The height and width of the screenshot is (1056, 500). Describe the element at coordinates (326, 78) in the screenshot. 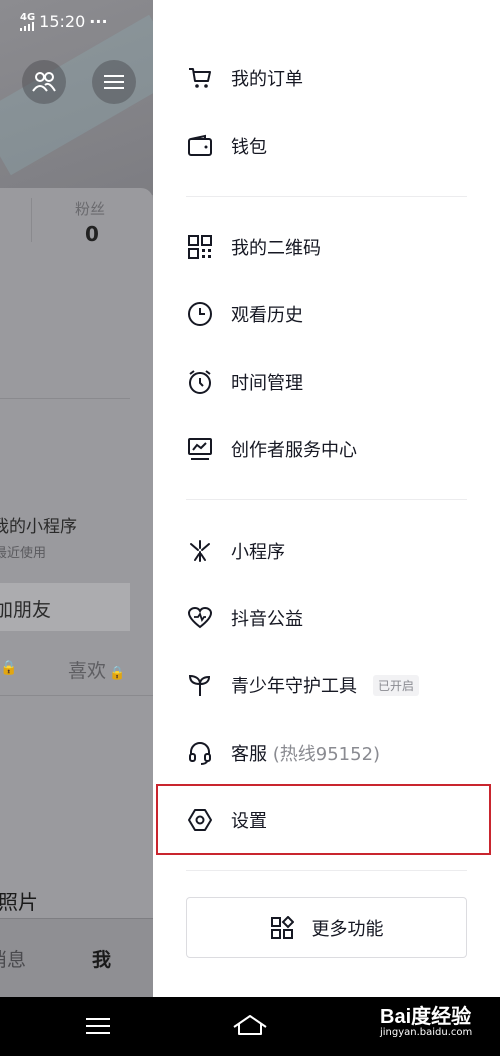

I see `drawer-item-orders: 我的订单` at that location.